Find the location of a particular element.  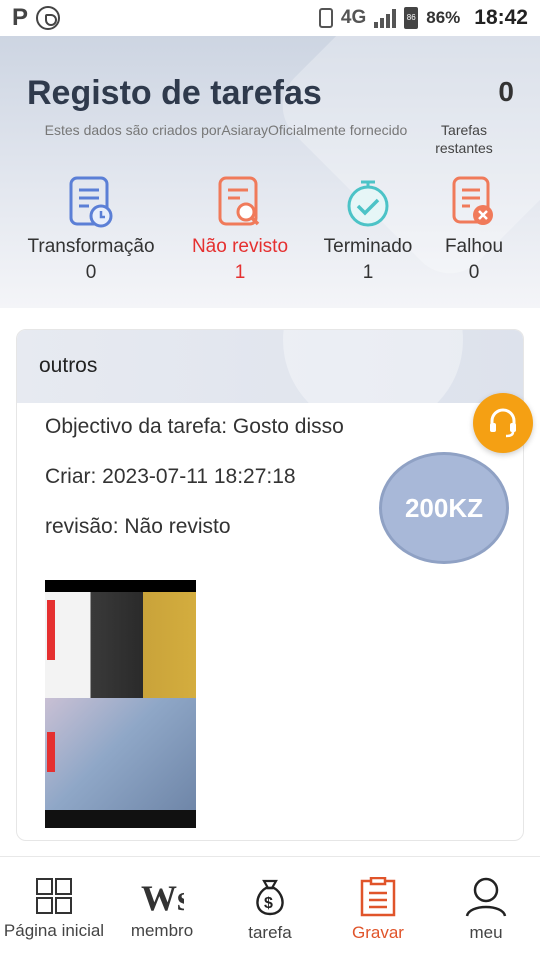

svg-text: Ws is located at coordinates (162, 896).